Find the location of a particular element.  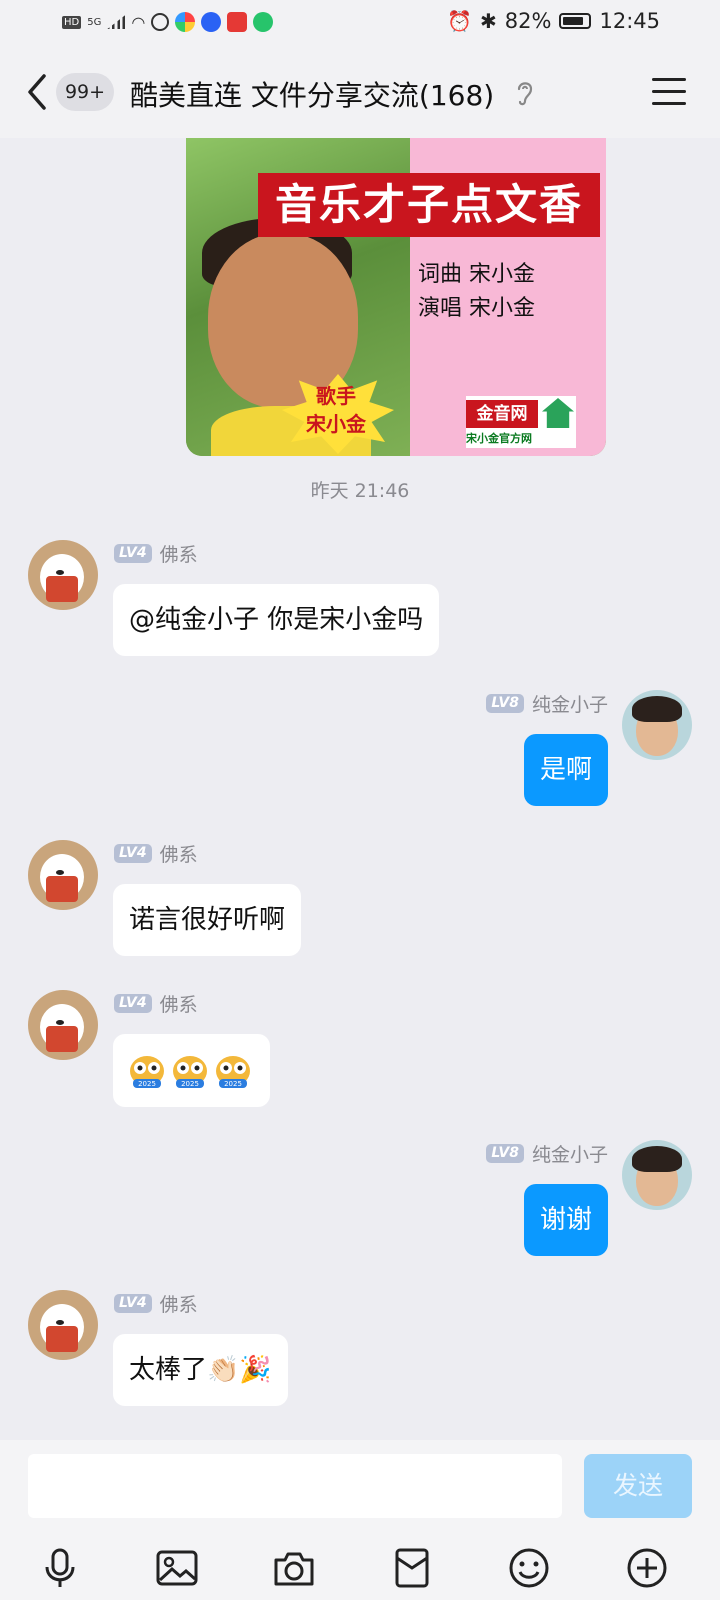

message-bubble: @纯金小子 你是宋小金吗 is located at coordinates (276, 620).